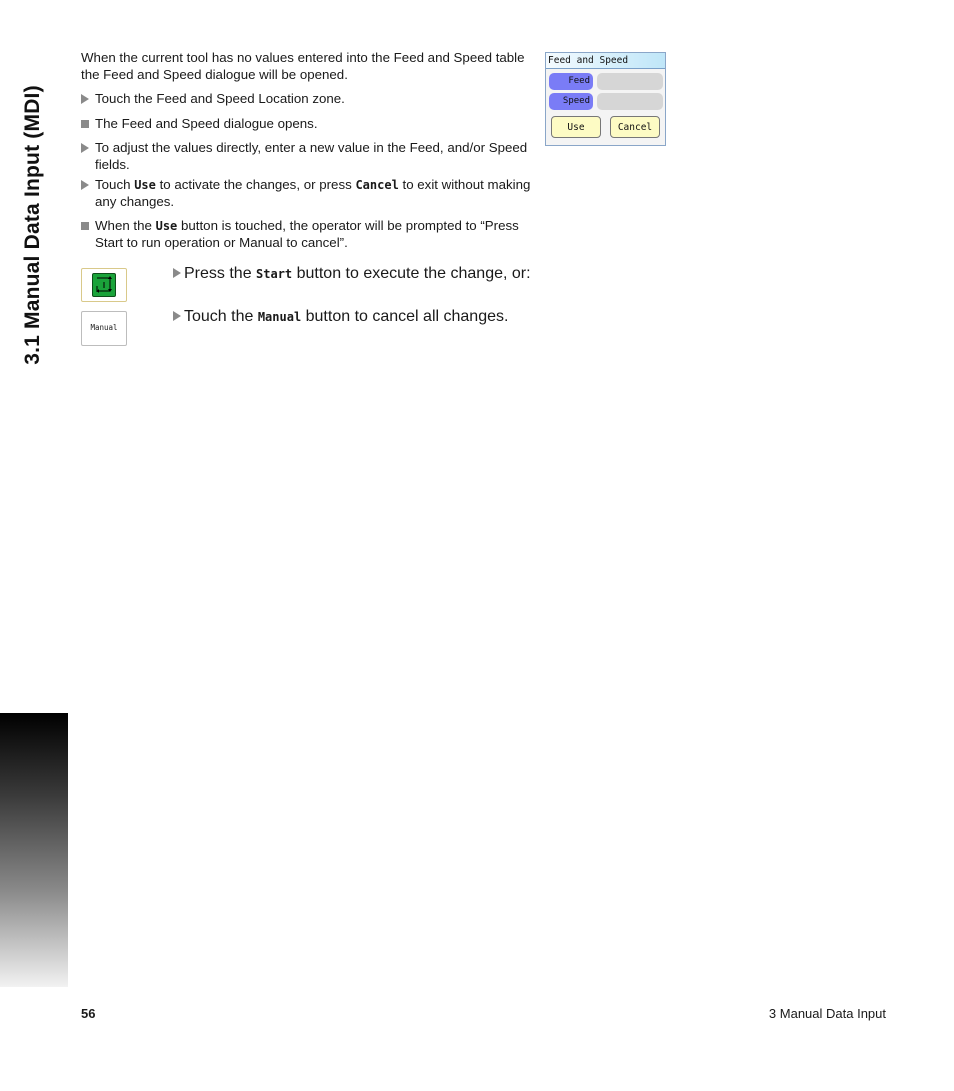  What do you see at coordinates (571, 101) in the screenshot?
I see `speed-label: Speed` at bounding box center [571, 101].